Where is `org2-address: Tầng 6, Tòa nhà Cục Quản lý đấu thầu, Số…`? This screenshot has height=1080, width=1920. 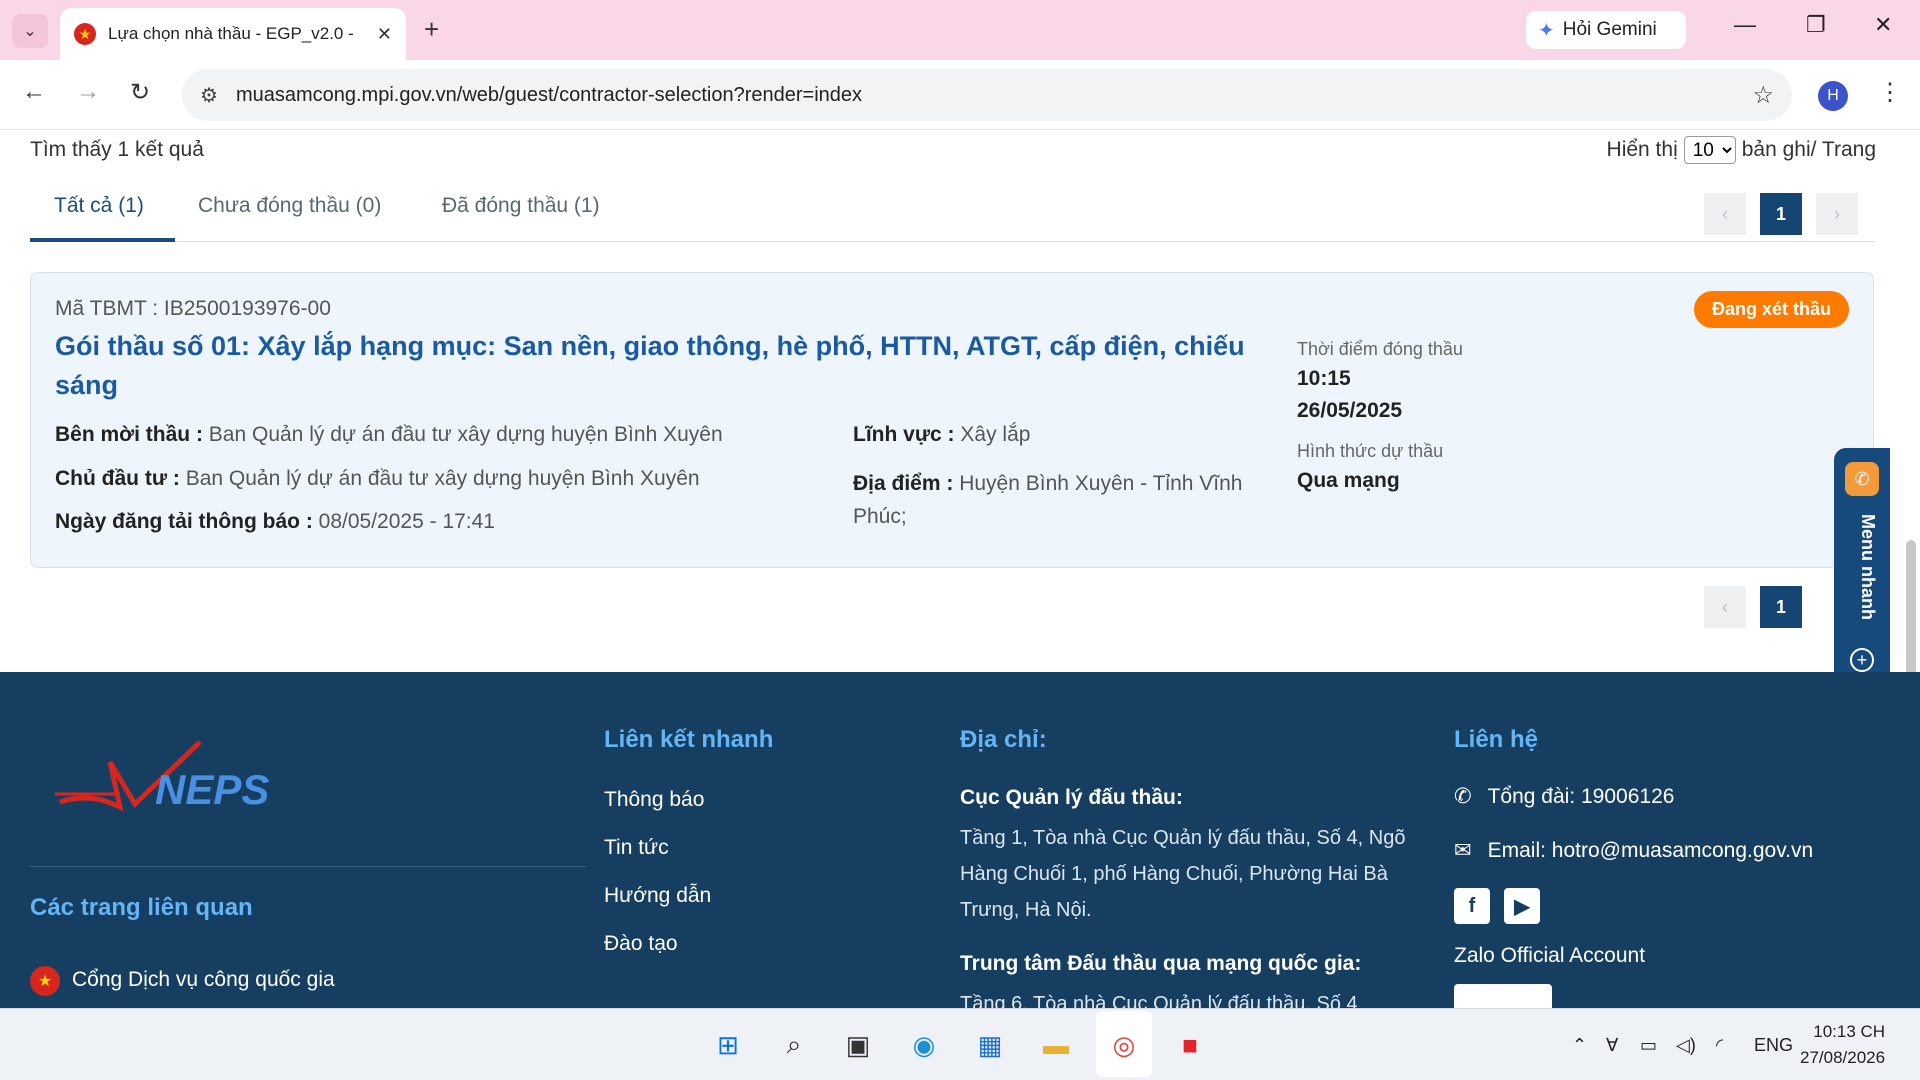 org2-address: Tầng 6, Tòa nhà Cục Quản lý đấu thầu, Số… is located at coordinates (1159, 1000).